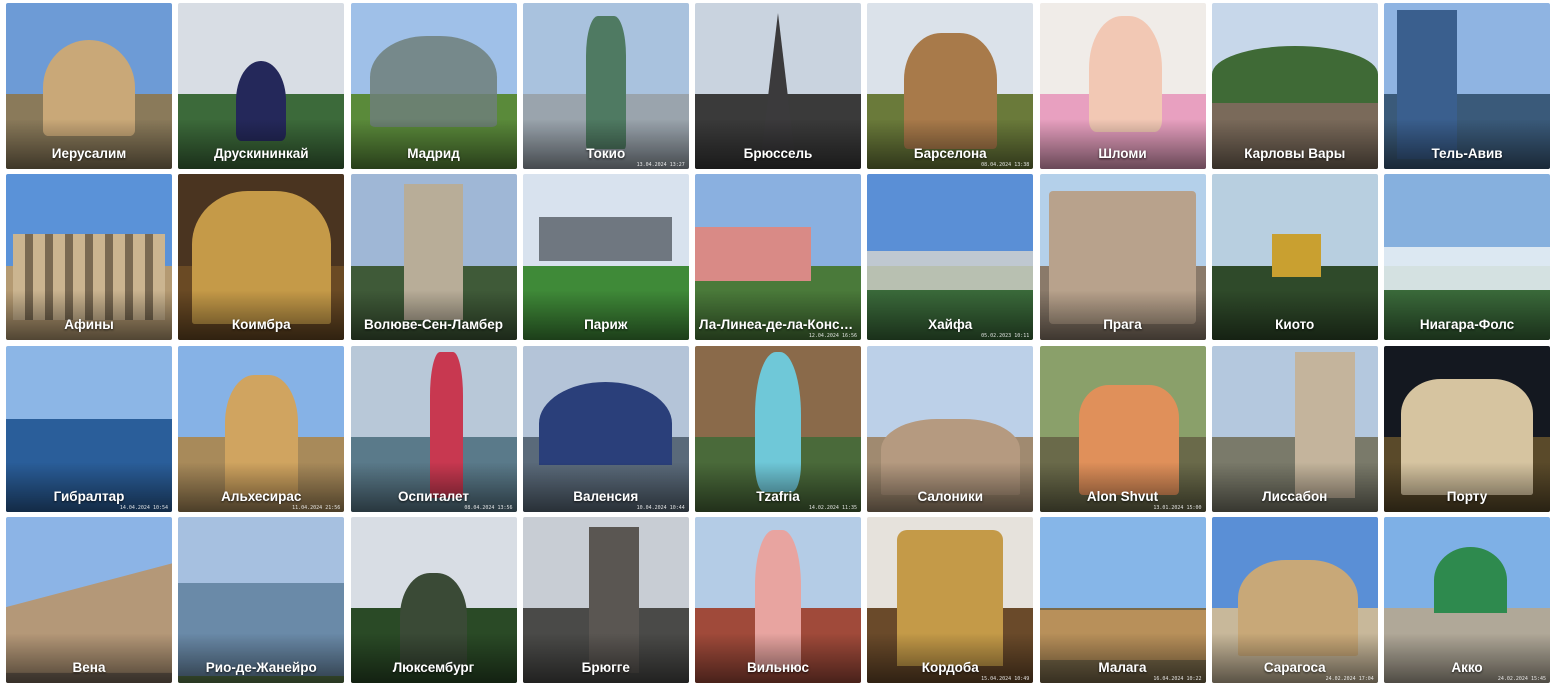 The height and width of the screenshot is (690, 1556). Describe the element at coordinates (1122, 86) in the screenshot. I see `album-tile: Шломи` at that location.